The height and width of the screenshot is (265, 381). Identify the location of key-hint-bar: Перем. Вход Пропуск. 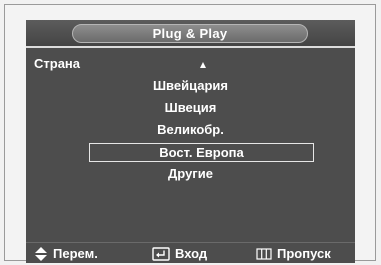
(190, 252).